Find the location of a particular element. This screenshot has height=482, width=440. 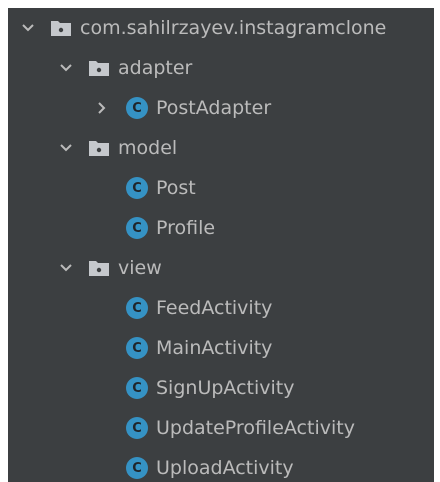

tree-node-label: UpdateProfileActivity is located at coordinates (255, 428).